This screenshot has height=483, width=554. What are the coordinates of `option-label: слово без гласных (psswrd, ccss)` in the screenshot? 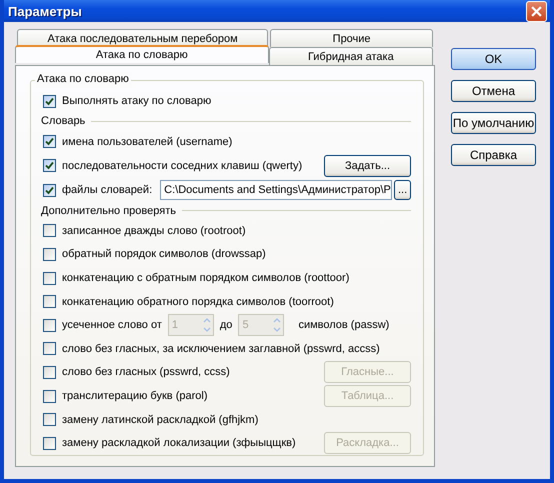 It's located at (146, 372).